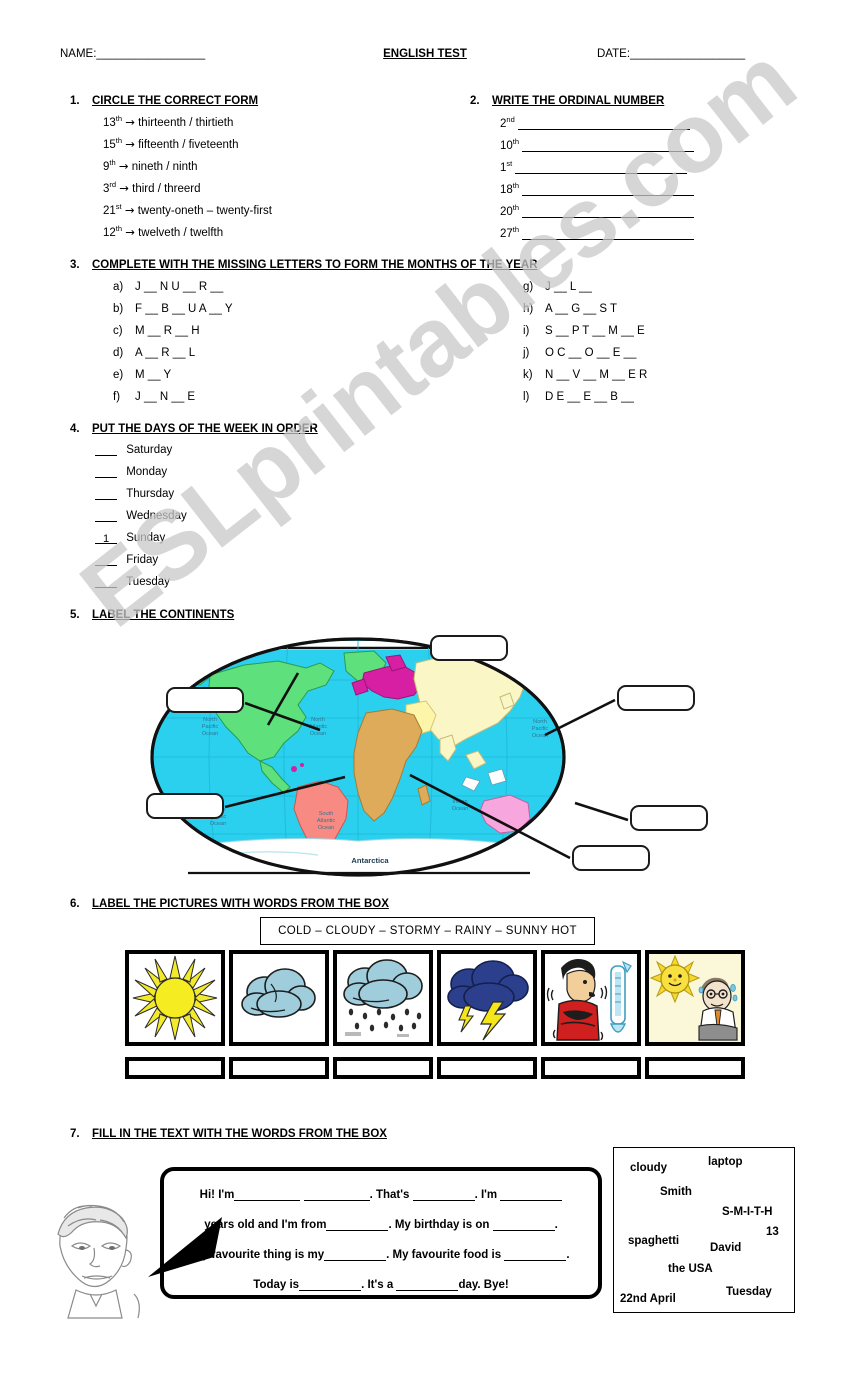  I want to click on exercise-4-heading: 4. PUT THE DAYS OF THE WEEK IN ORDER, so click(194, 429).